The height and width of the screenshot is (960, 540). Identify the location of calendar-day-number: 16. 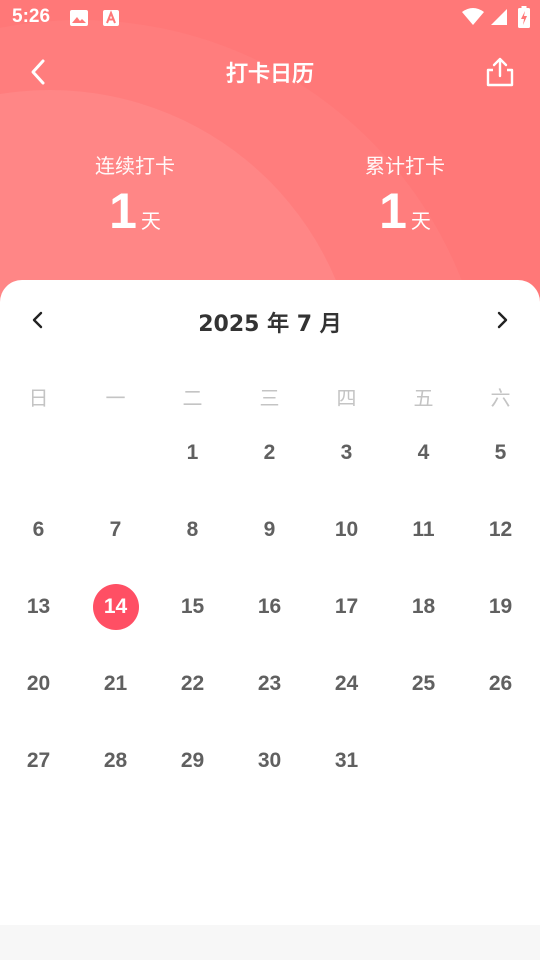
(269, 606).